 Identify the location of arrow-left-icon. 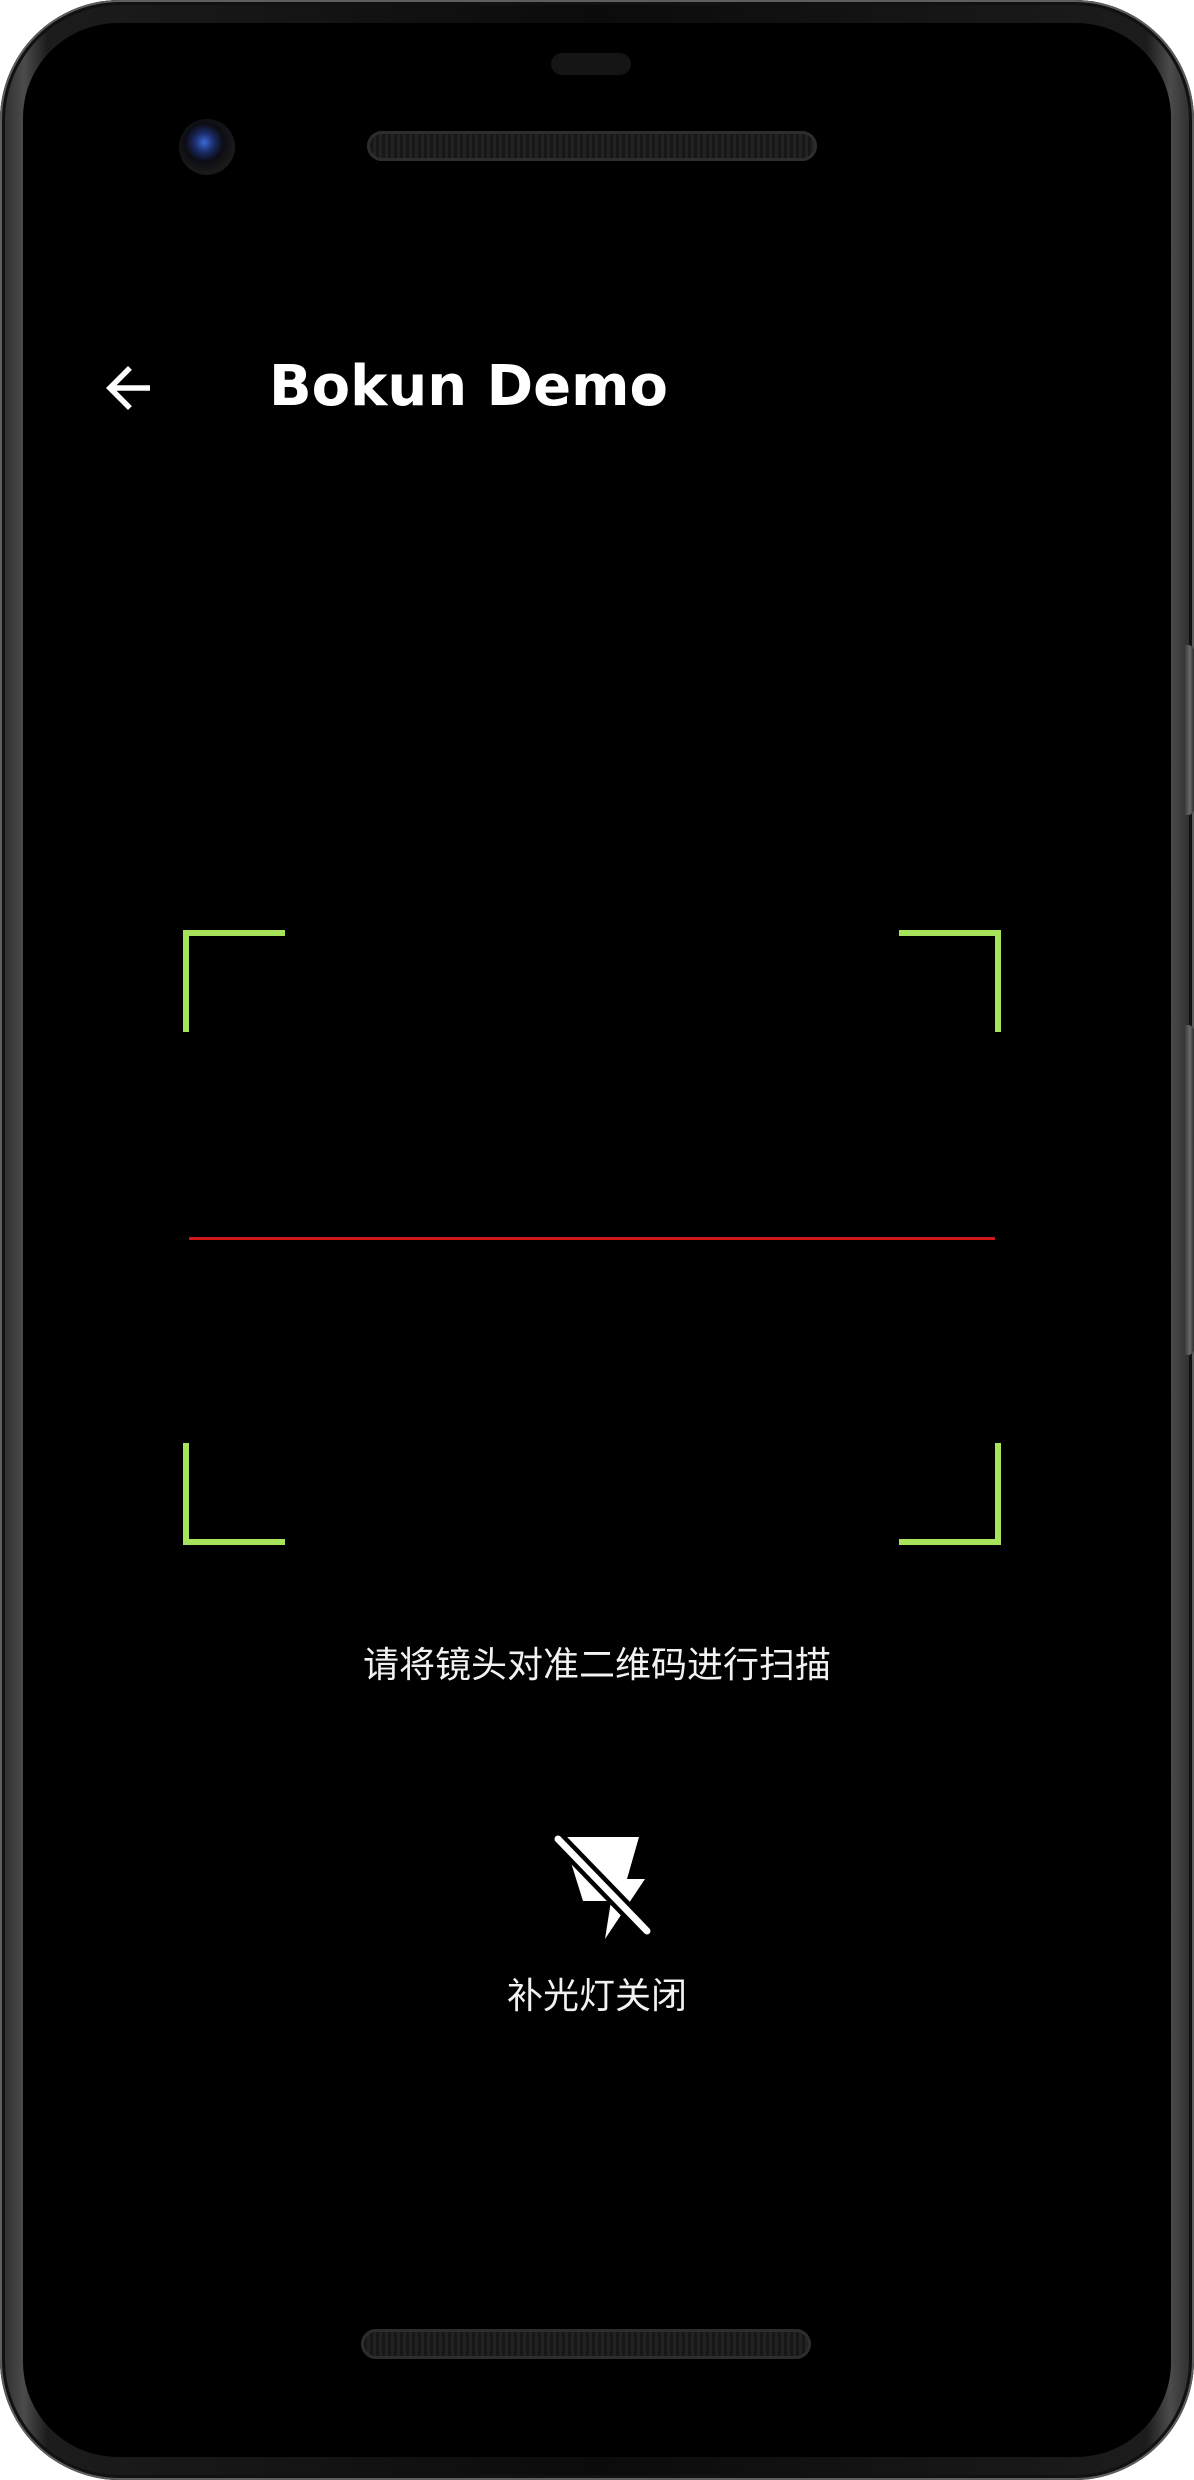
(128, 388).